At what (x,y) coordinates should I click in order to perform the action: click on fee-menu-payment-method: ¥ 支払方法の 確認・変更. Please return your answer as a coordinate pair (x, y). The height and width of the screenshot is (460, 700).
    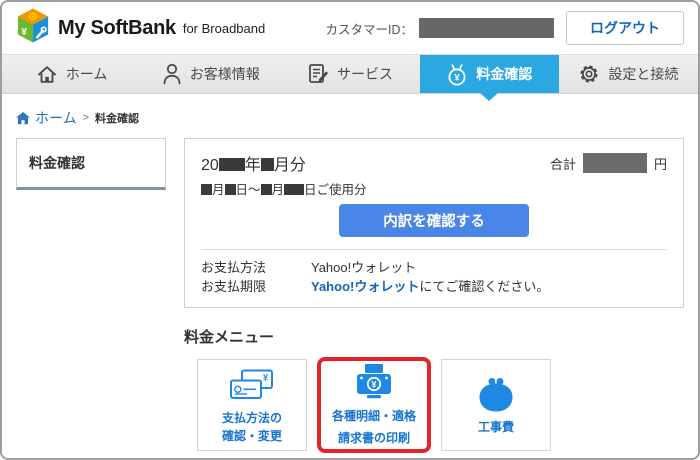
    Looking at the image, I should click on (252, 404).